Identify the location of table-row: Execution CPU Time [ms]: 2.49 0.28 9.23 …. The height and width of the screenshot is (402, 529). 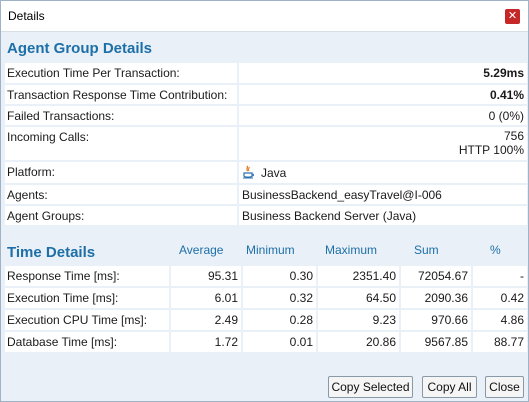
(266, 320).